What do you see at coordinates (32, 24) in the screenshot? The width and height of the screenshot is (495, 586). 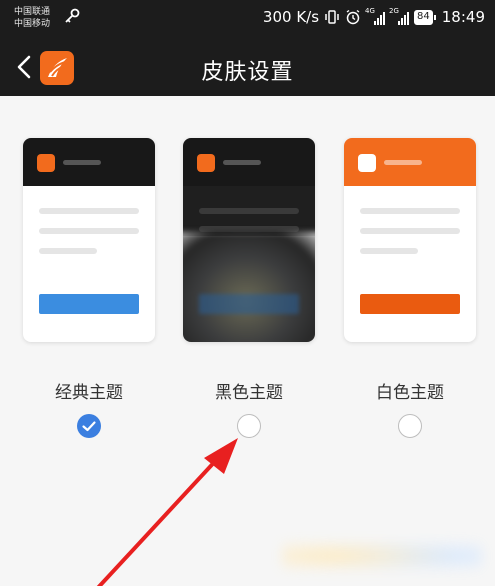 I see `carrier-2: 中国移动` at bounding box center [32, 24].